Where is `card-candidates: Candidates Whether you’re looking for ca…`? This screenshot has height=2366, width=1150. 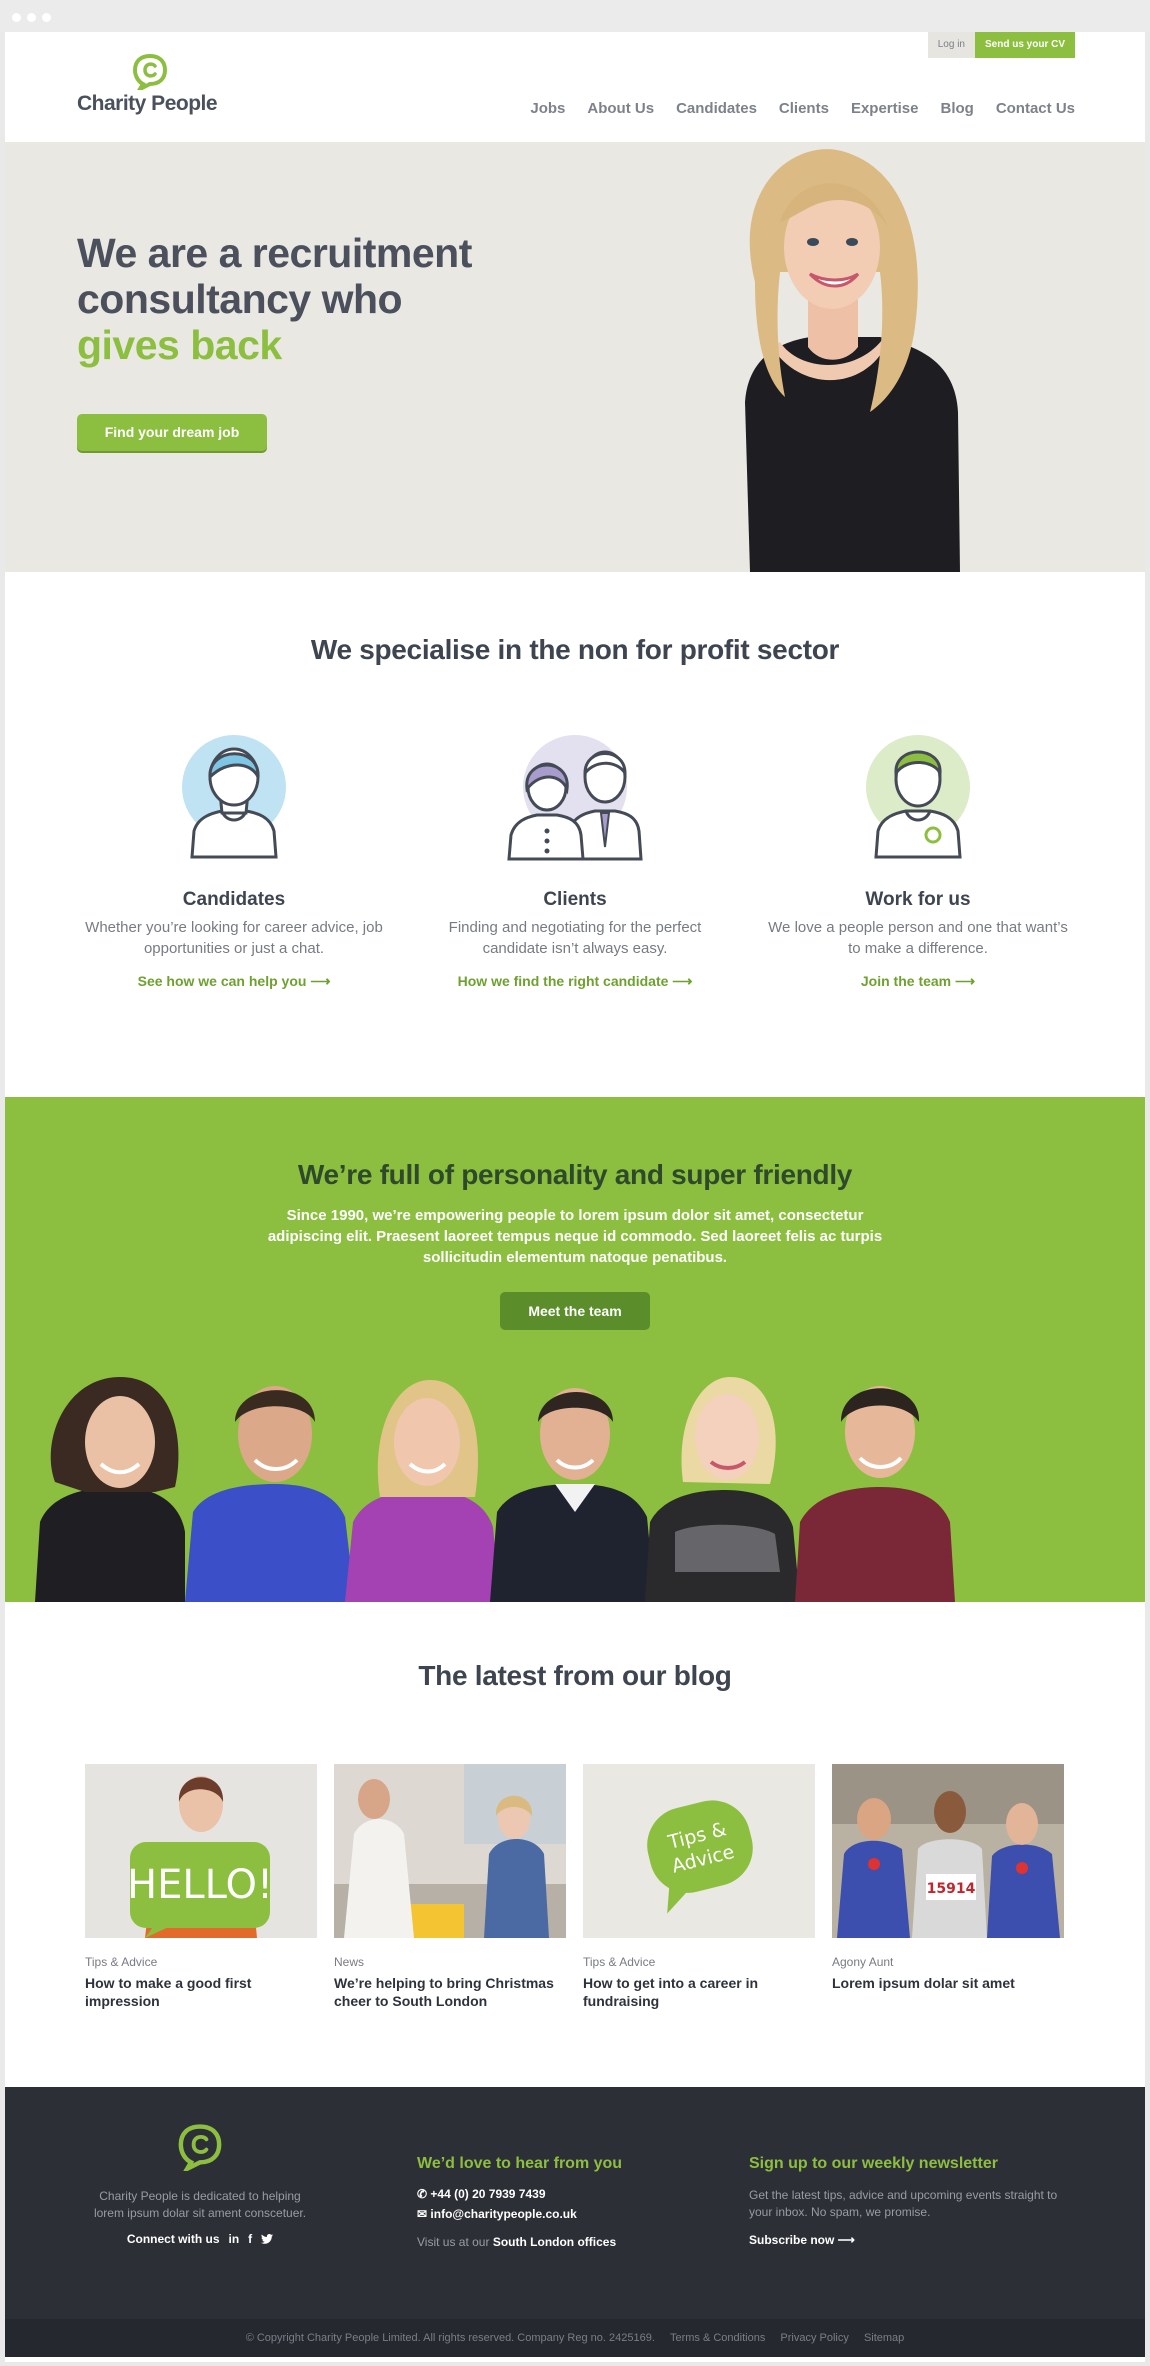 card-candidates: Candidates Whether you’re looking for ca… is located at coordinates (234, 859).